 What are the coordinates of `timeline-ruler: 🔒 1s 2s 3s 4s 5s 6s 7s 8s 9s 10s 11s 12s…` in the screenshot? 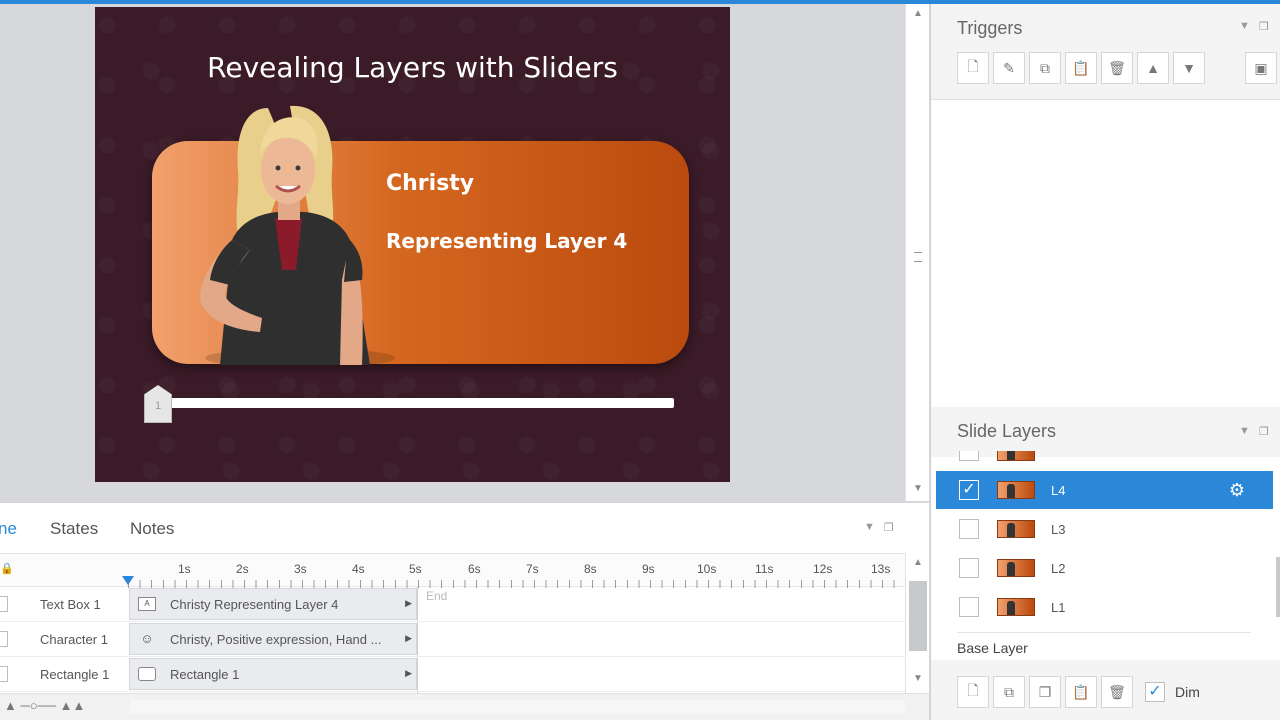 It's located at (452, 570).